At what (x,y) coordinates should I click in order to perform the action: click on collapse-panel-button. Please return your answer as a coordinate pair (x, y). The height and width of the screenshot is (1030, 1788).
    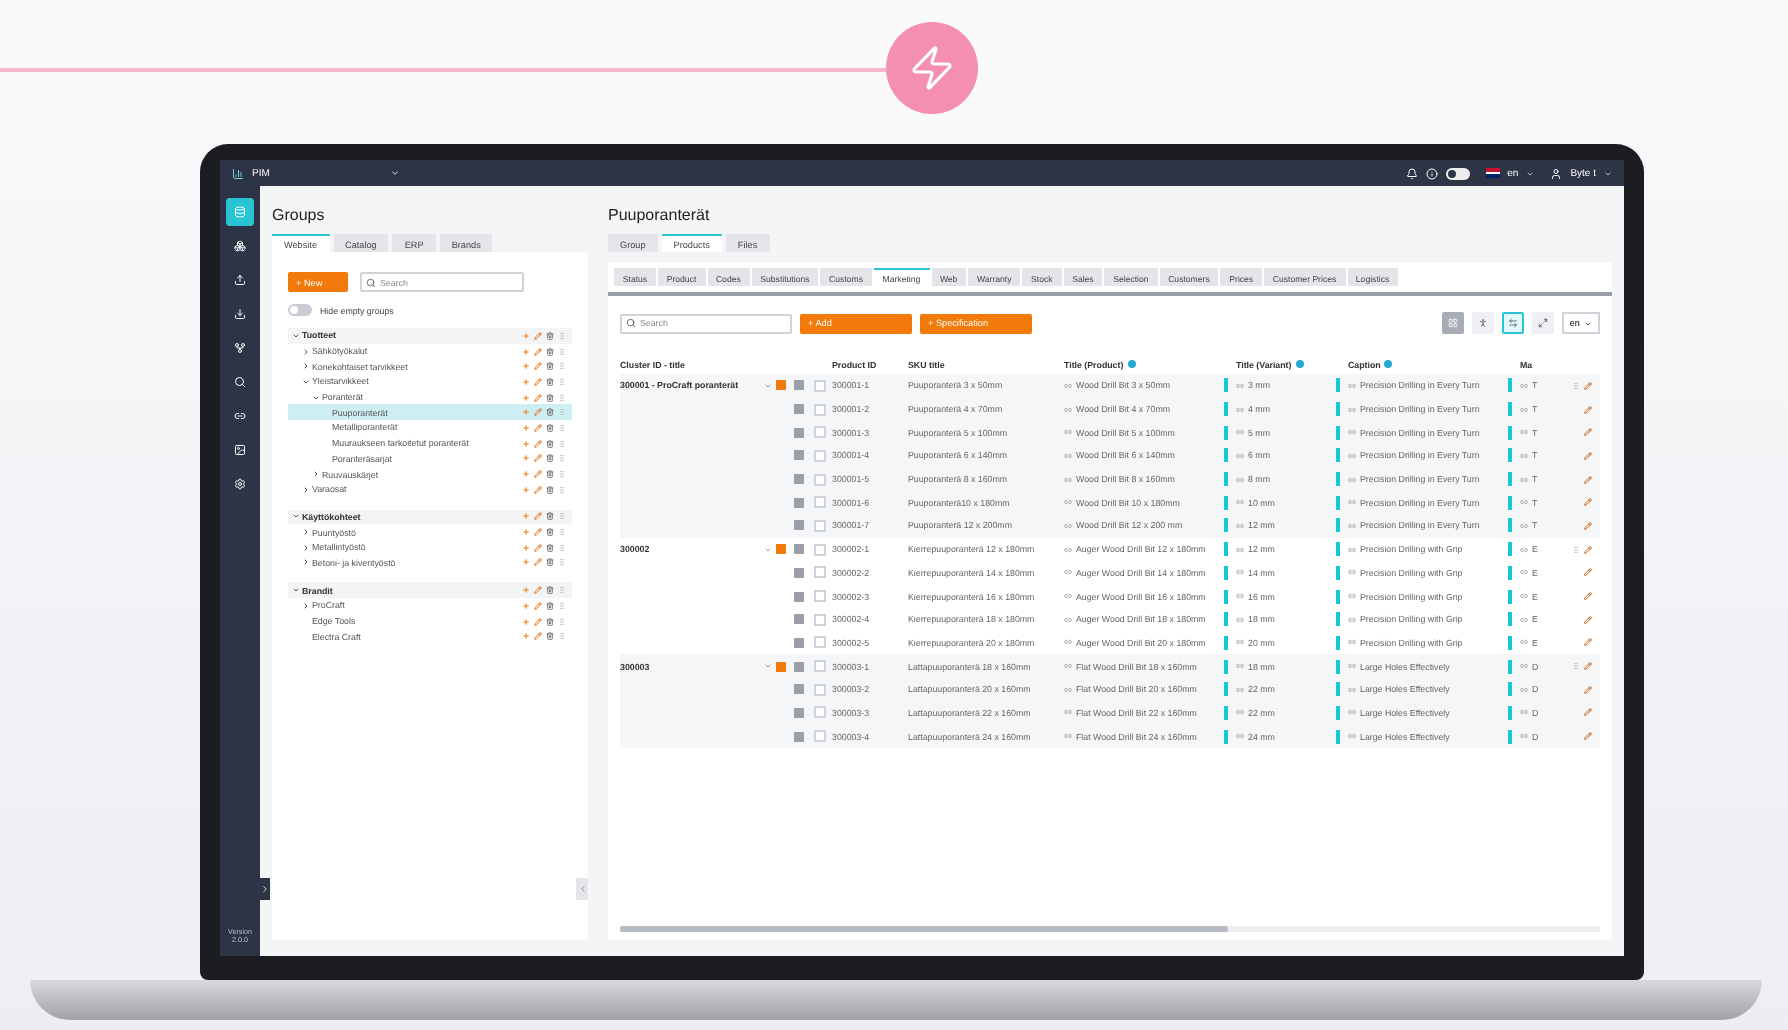
    Looking at the image, I should click on (582, 889).